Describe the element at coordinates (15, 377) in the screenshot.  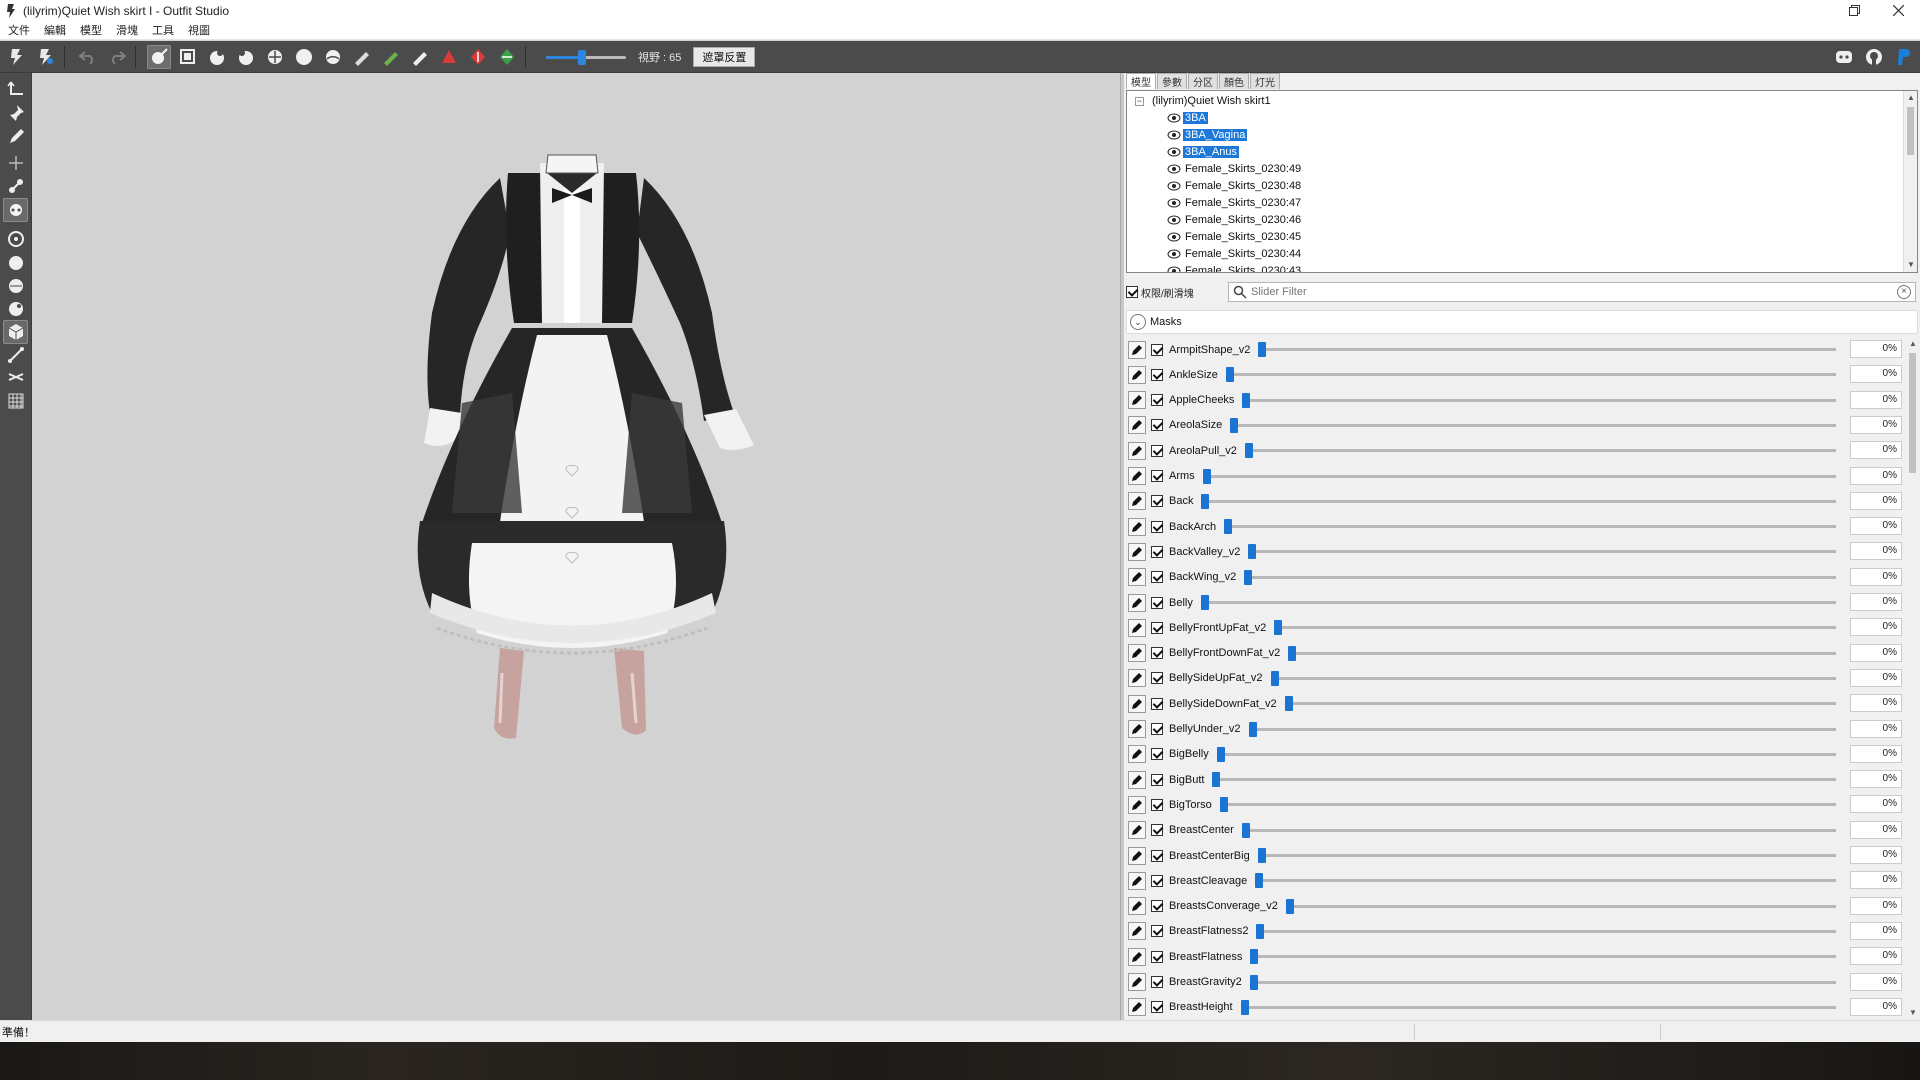
I see `floor-grid-toggle-icon` at that location.